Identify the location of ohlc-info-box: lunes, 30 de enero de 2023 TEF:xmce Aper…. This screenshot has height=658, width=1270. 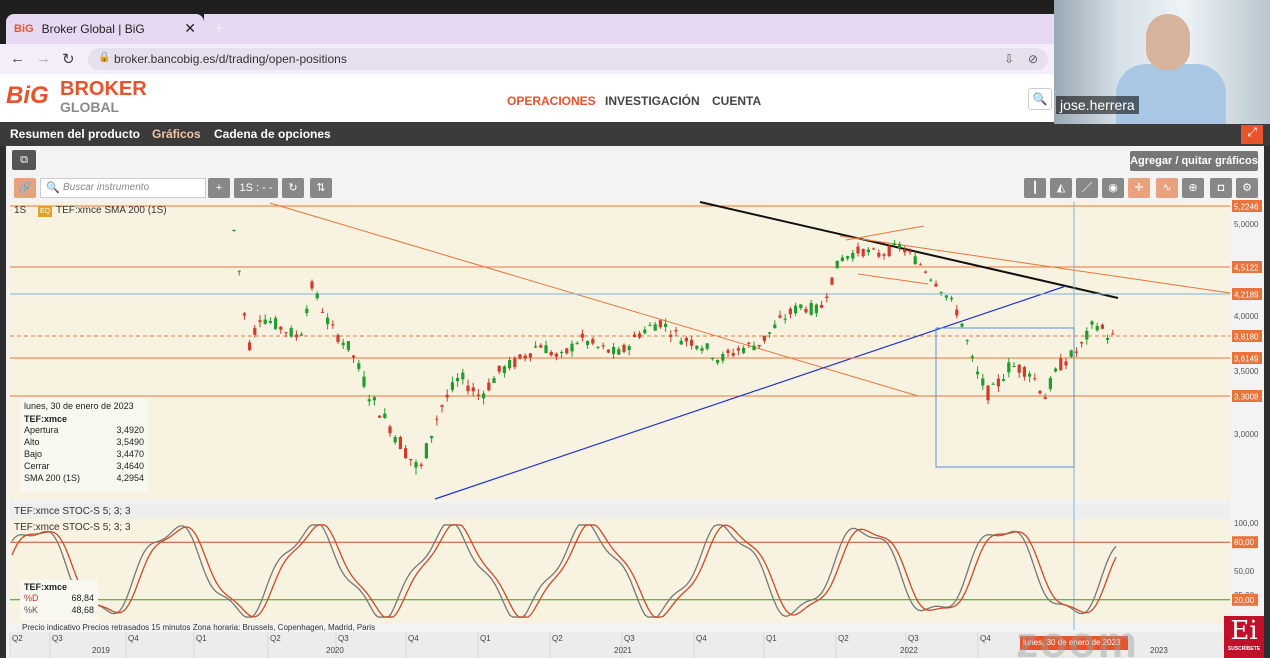
(84, 445).